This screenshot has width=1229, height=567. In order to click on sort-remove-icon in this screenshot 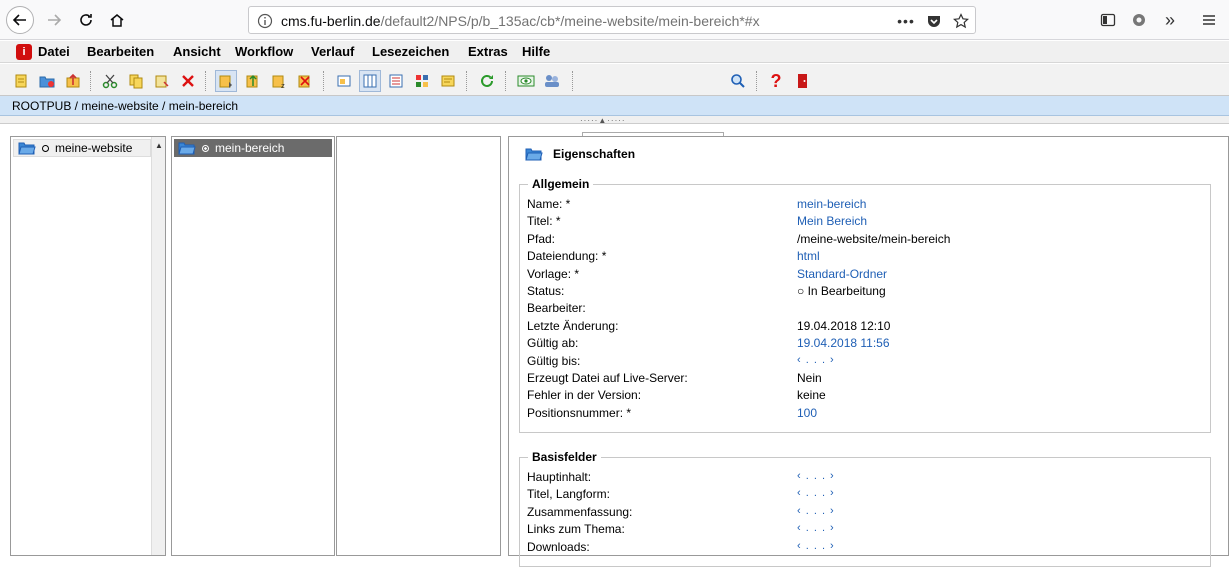, I will do `click(305, 81)`.